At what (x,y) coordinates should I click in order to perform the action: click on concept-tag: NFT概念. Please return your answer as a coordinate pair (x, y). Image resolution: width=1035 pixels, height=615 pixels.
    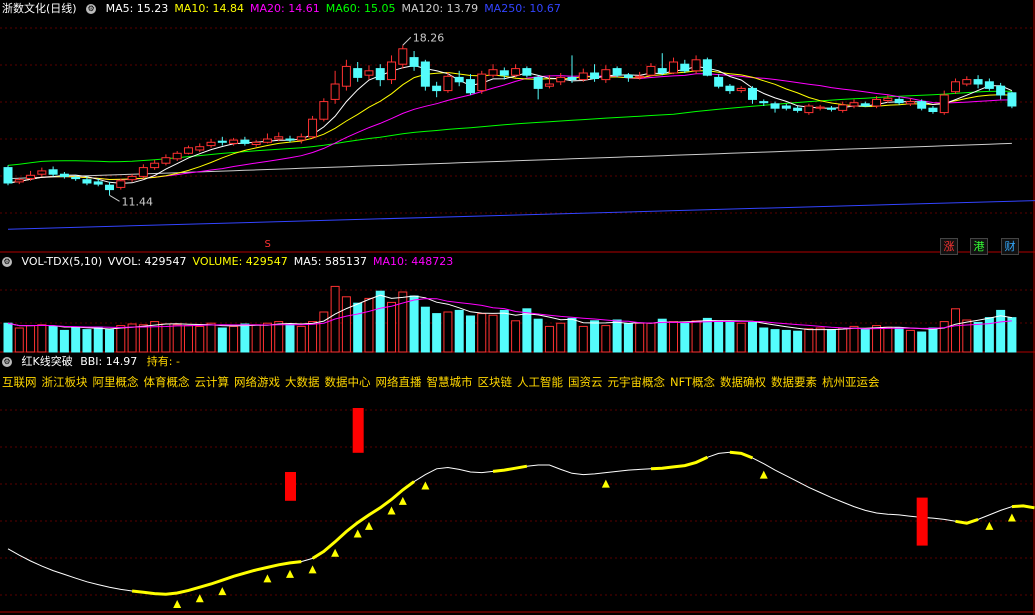
    Looking at the image, I should click on (692, 382).